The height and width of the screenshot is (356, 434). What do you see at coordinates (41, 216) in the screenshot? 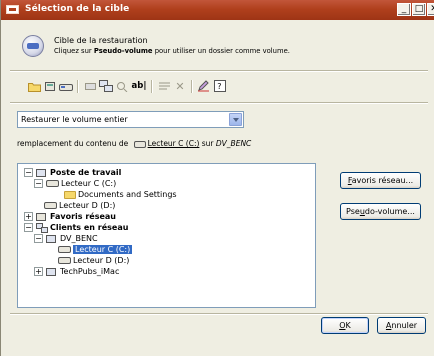
I see `network-favorites-icon` at bounding box center [41, 216].